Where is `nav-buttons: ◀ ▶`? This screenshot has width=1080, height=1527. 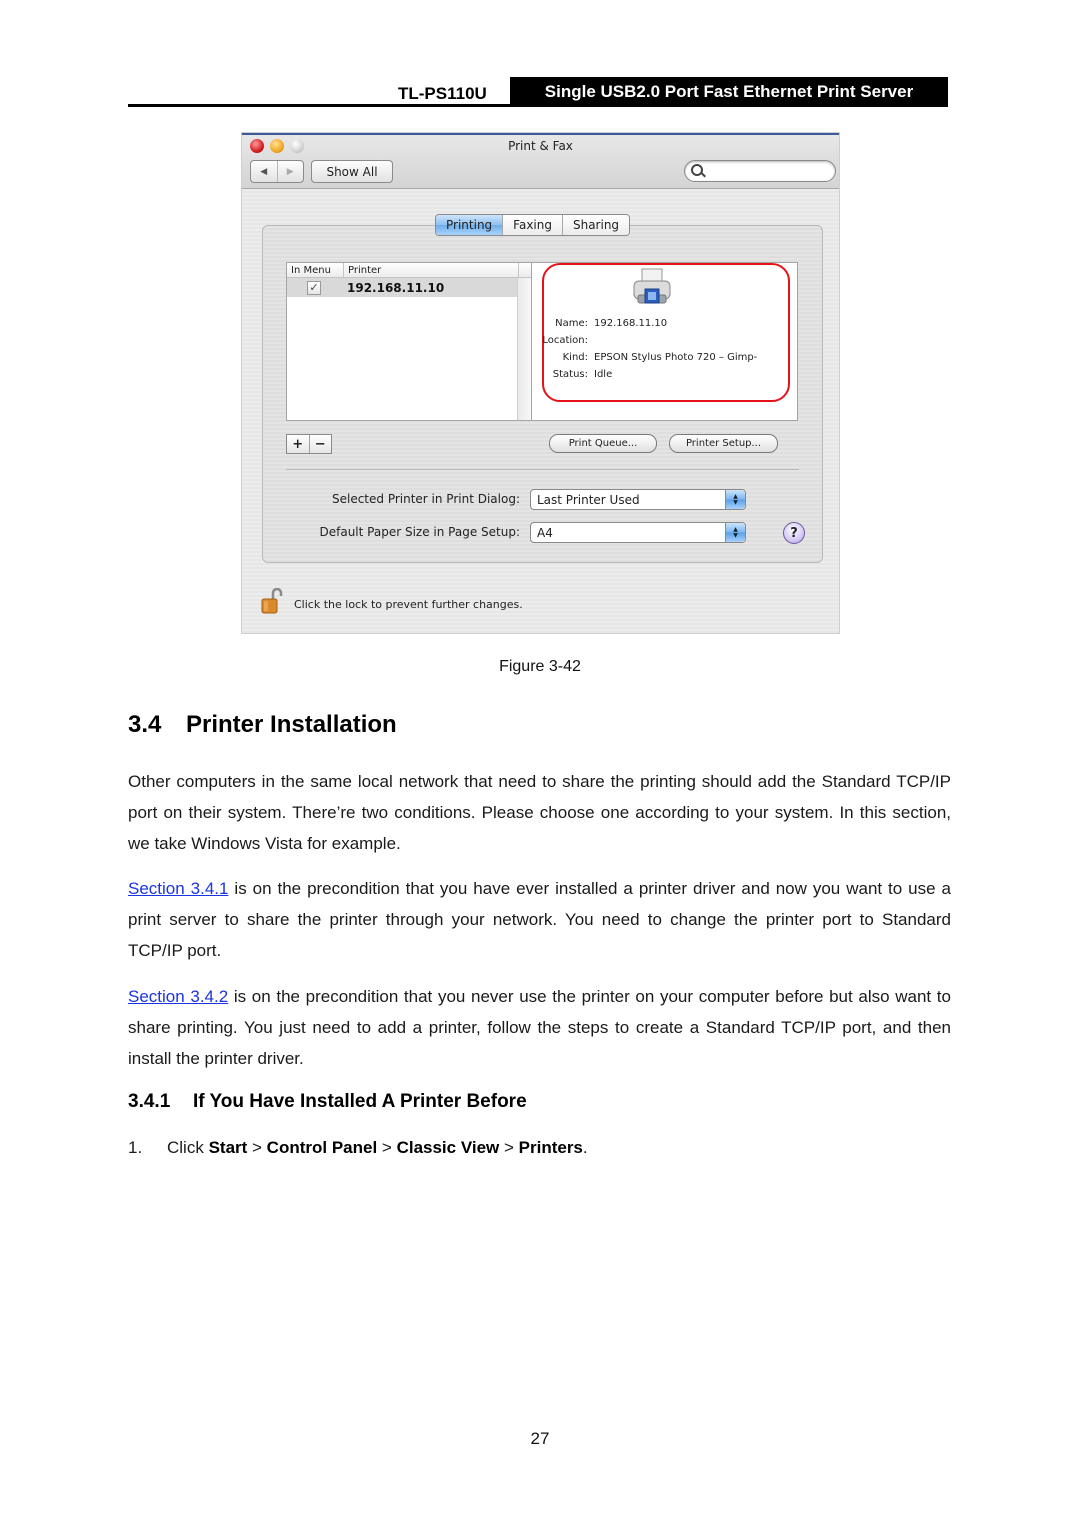
nav-buttons: ◀ ▶ is located at coordinates (277, 171).